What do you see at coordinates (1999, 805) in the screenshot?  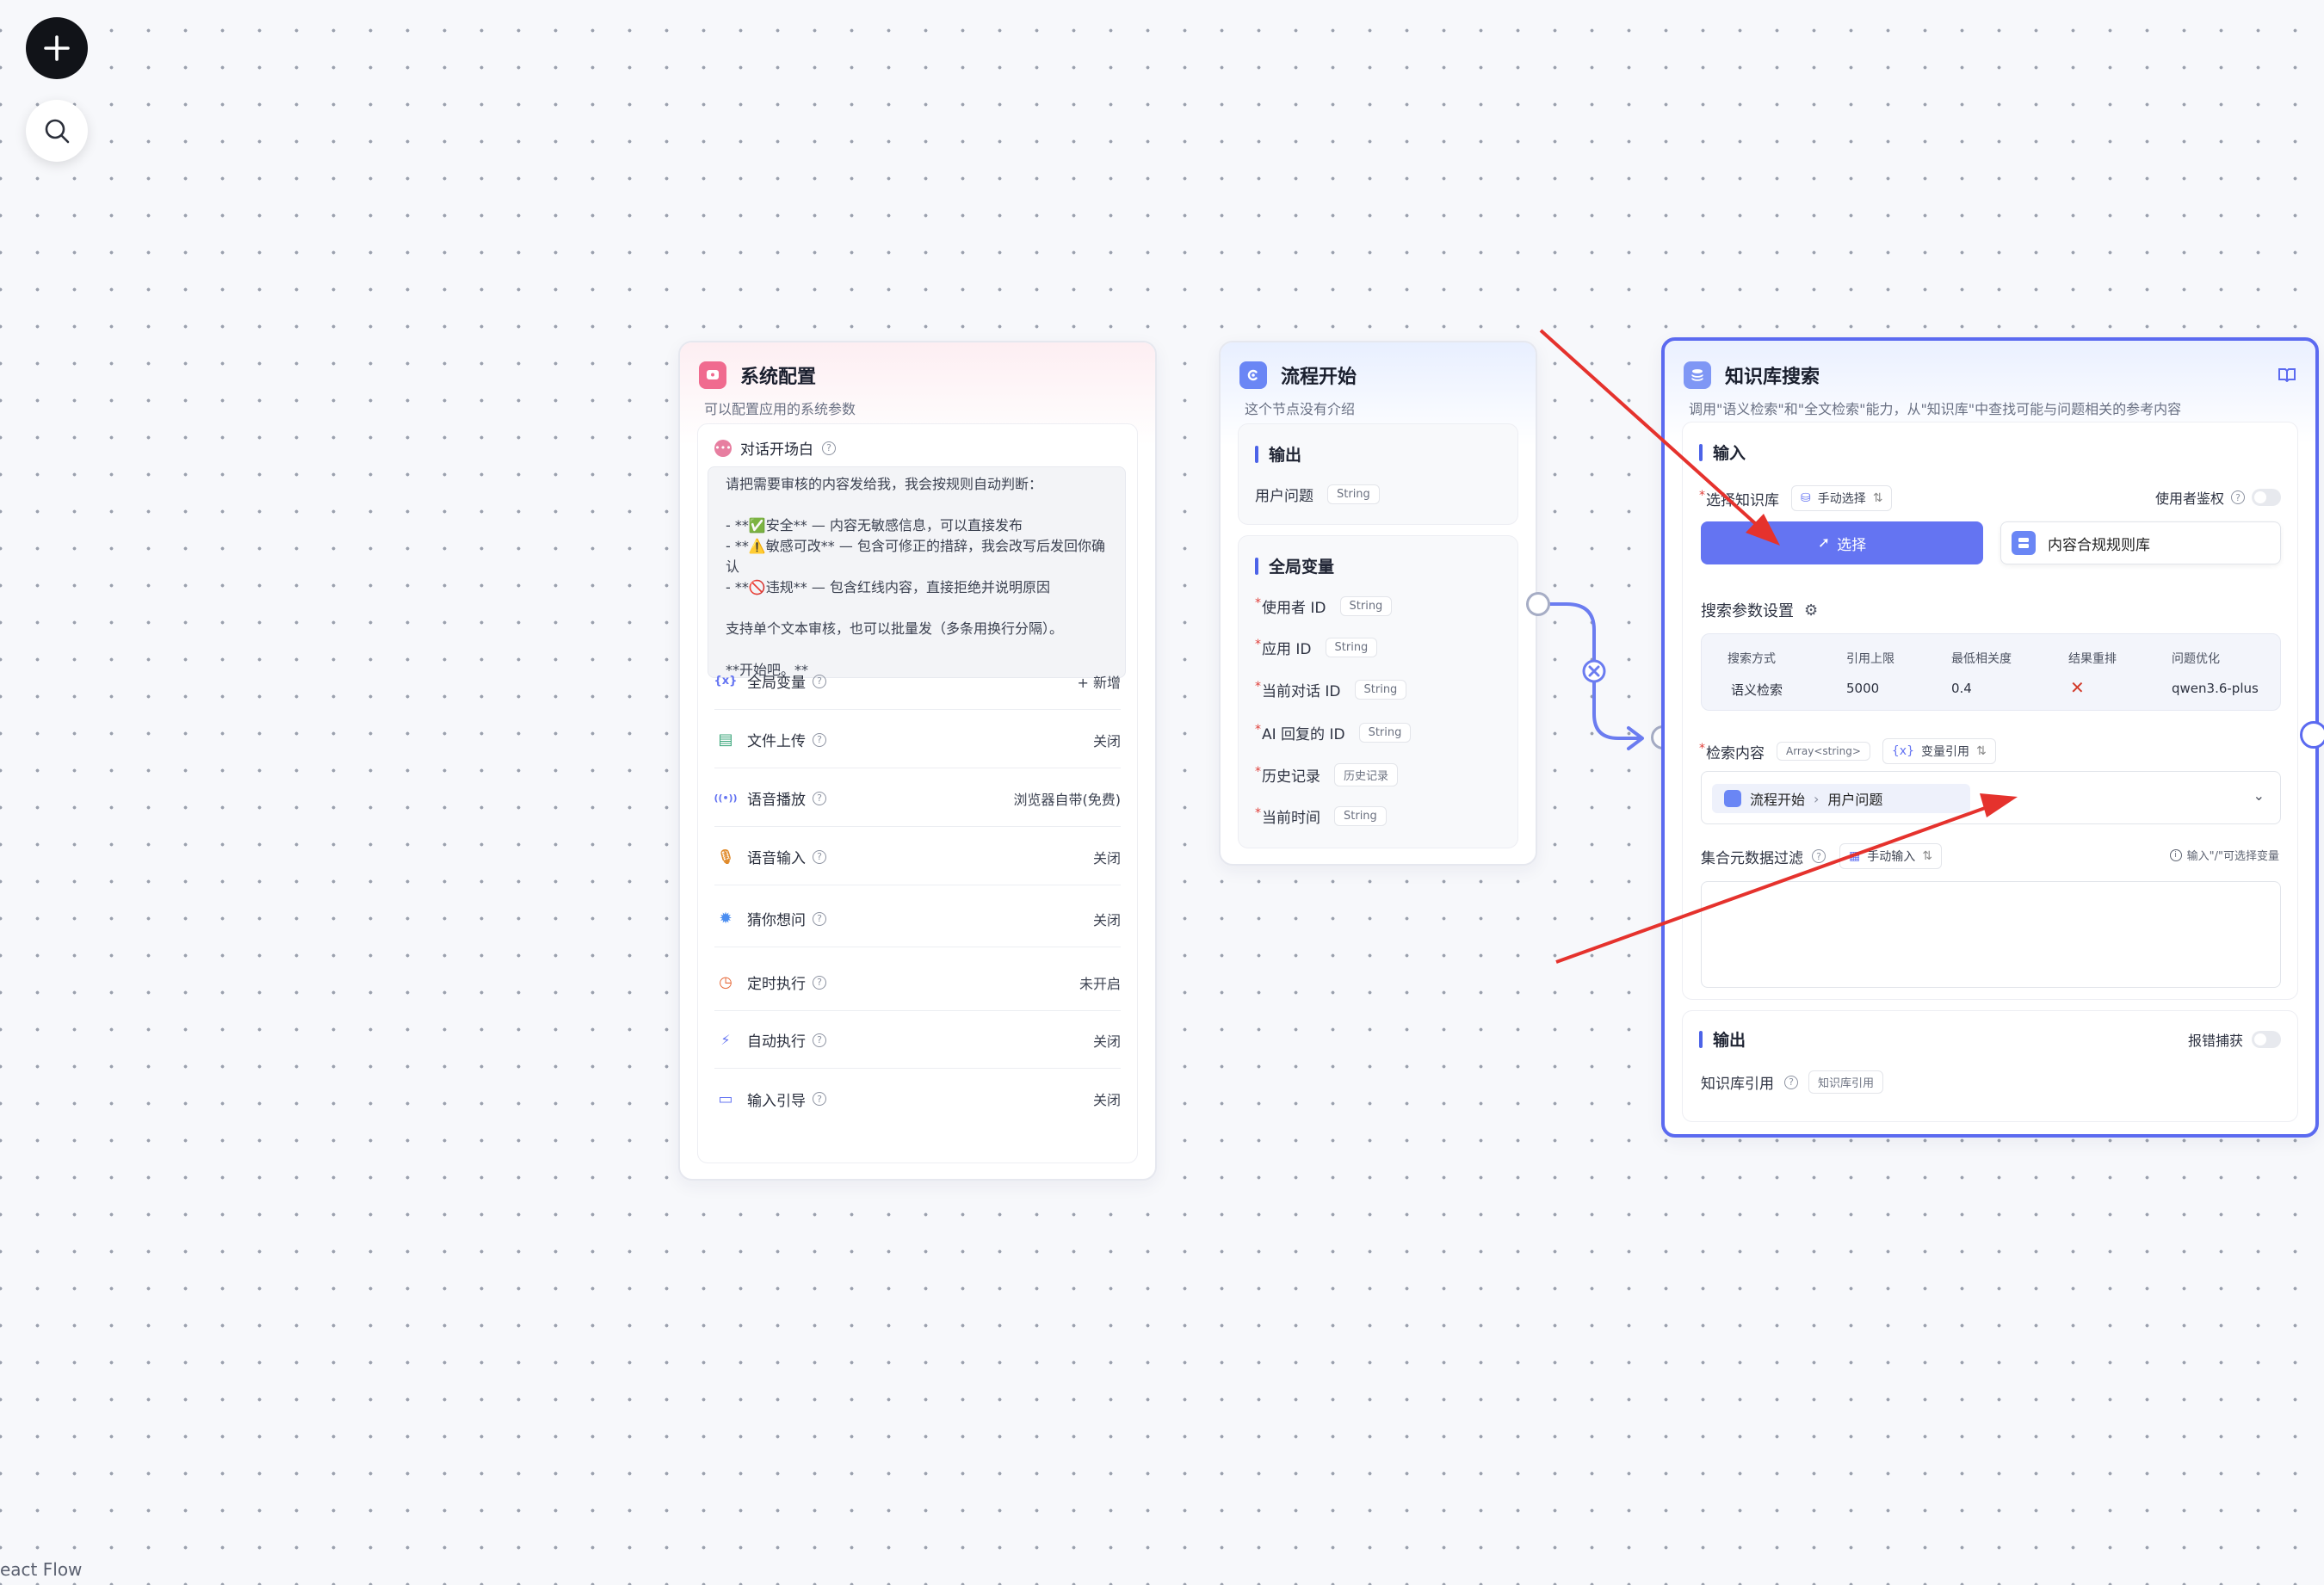 I see `annotation-arrowhead` at bounding box center [1999, 805].